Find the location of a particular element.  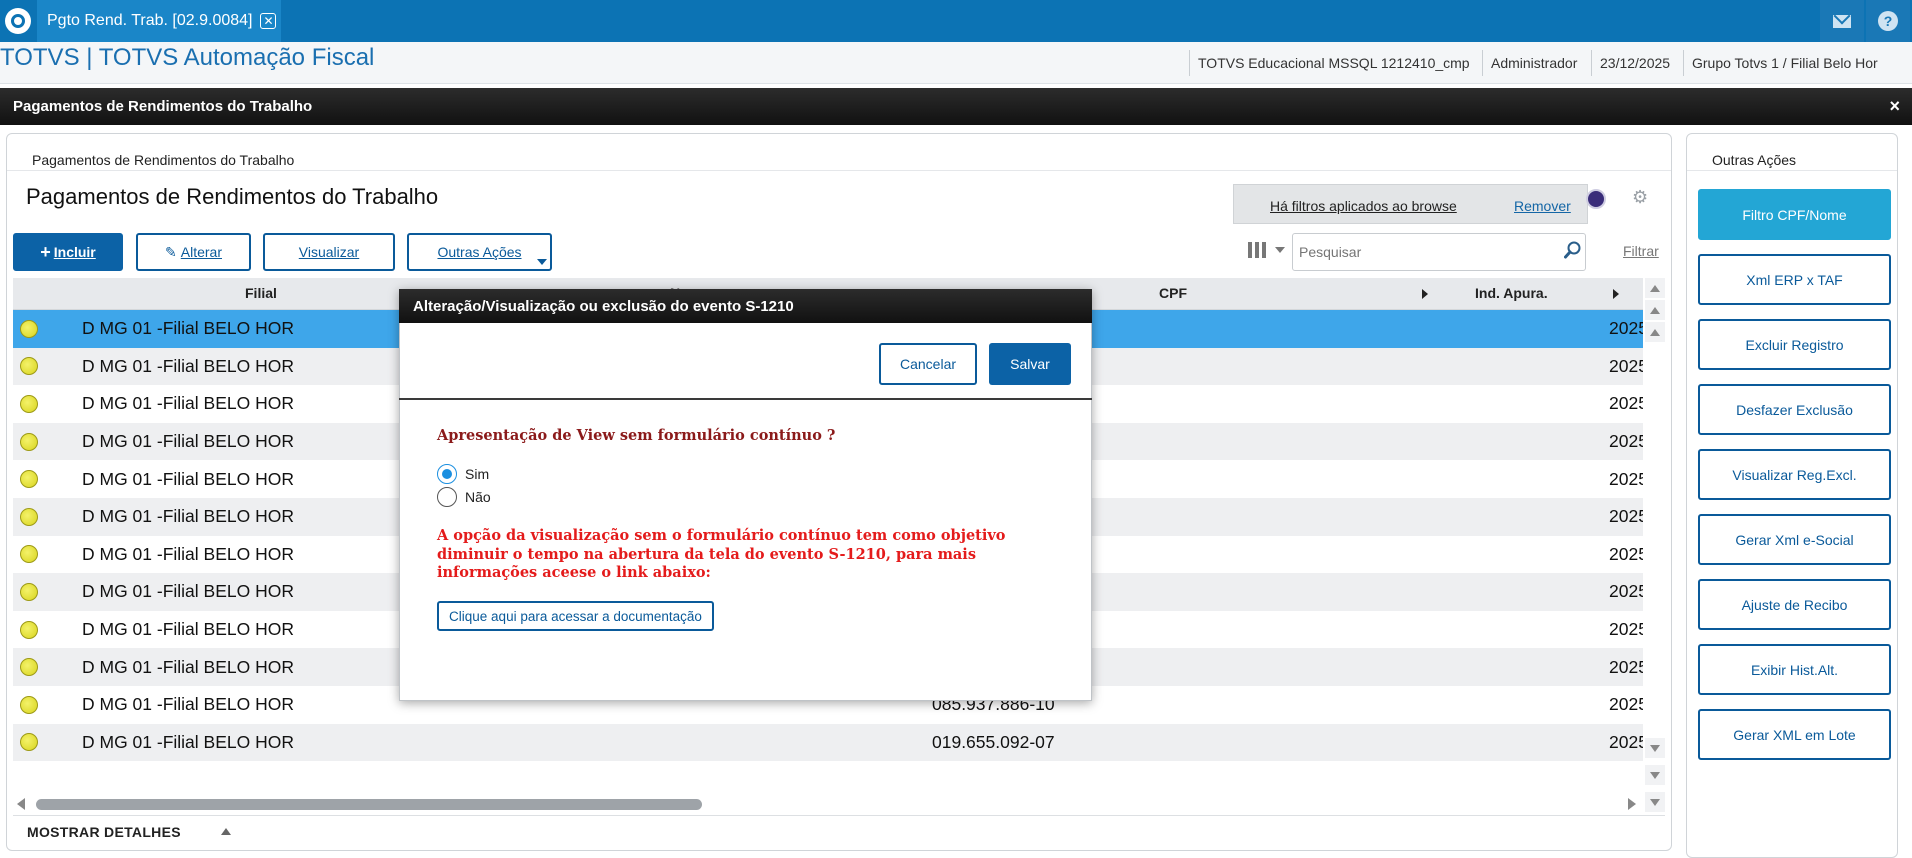

scroll-left-icon is located at coordinates (21, 804).